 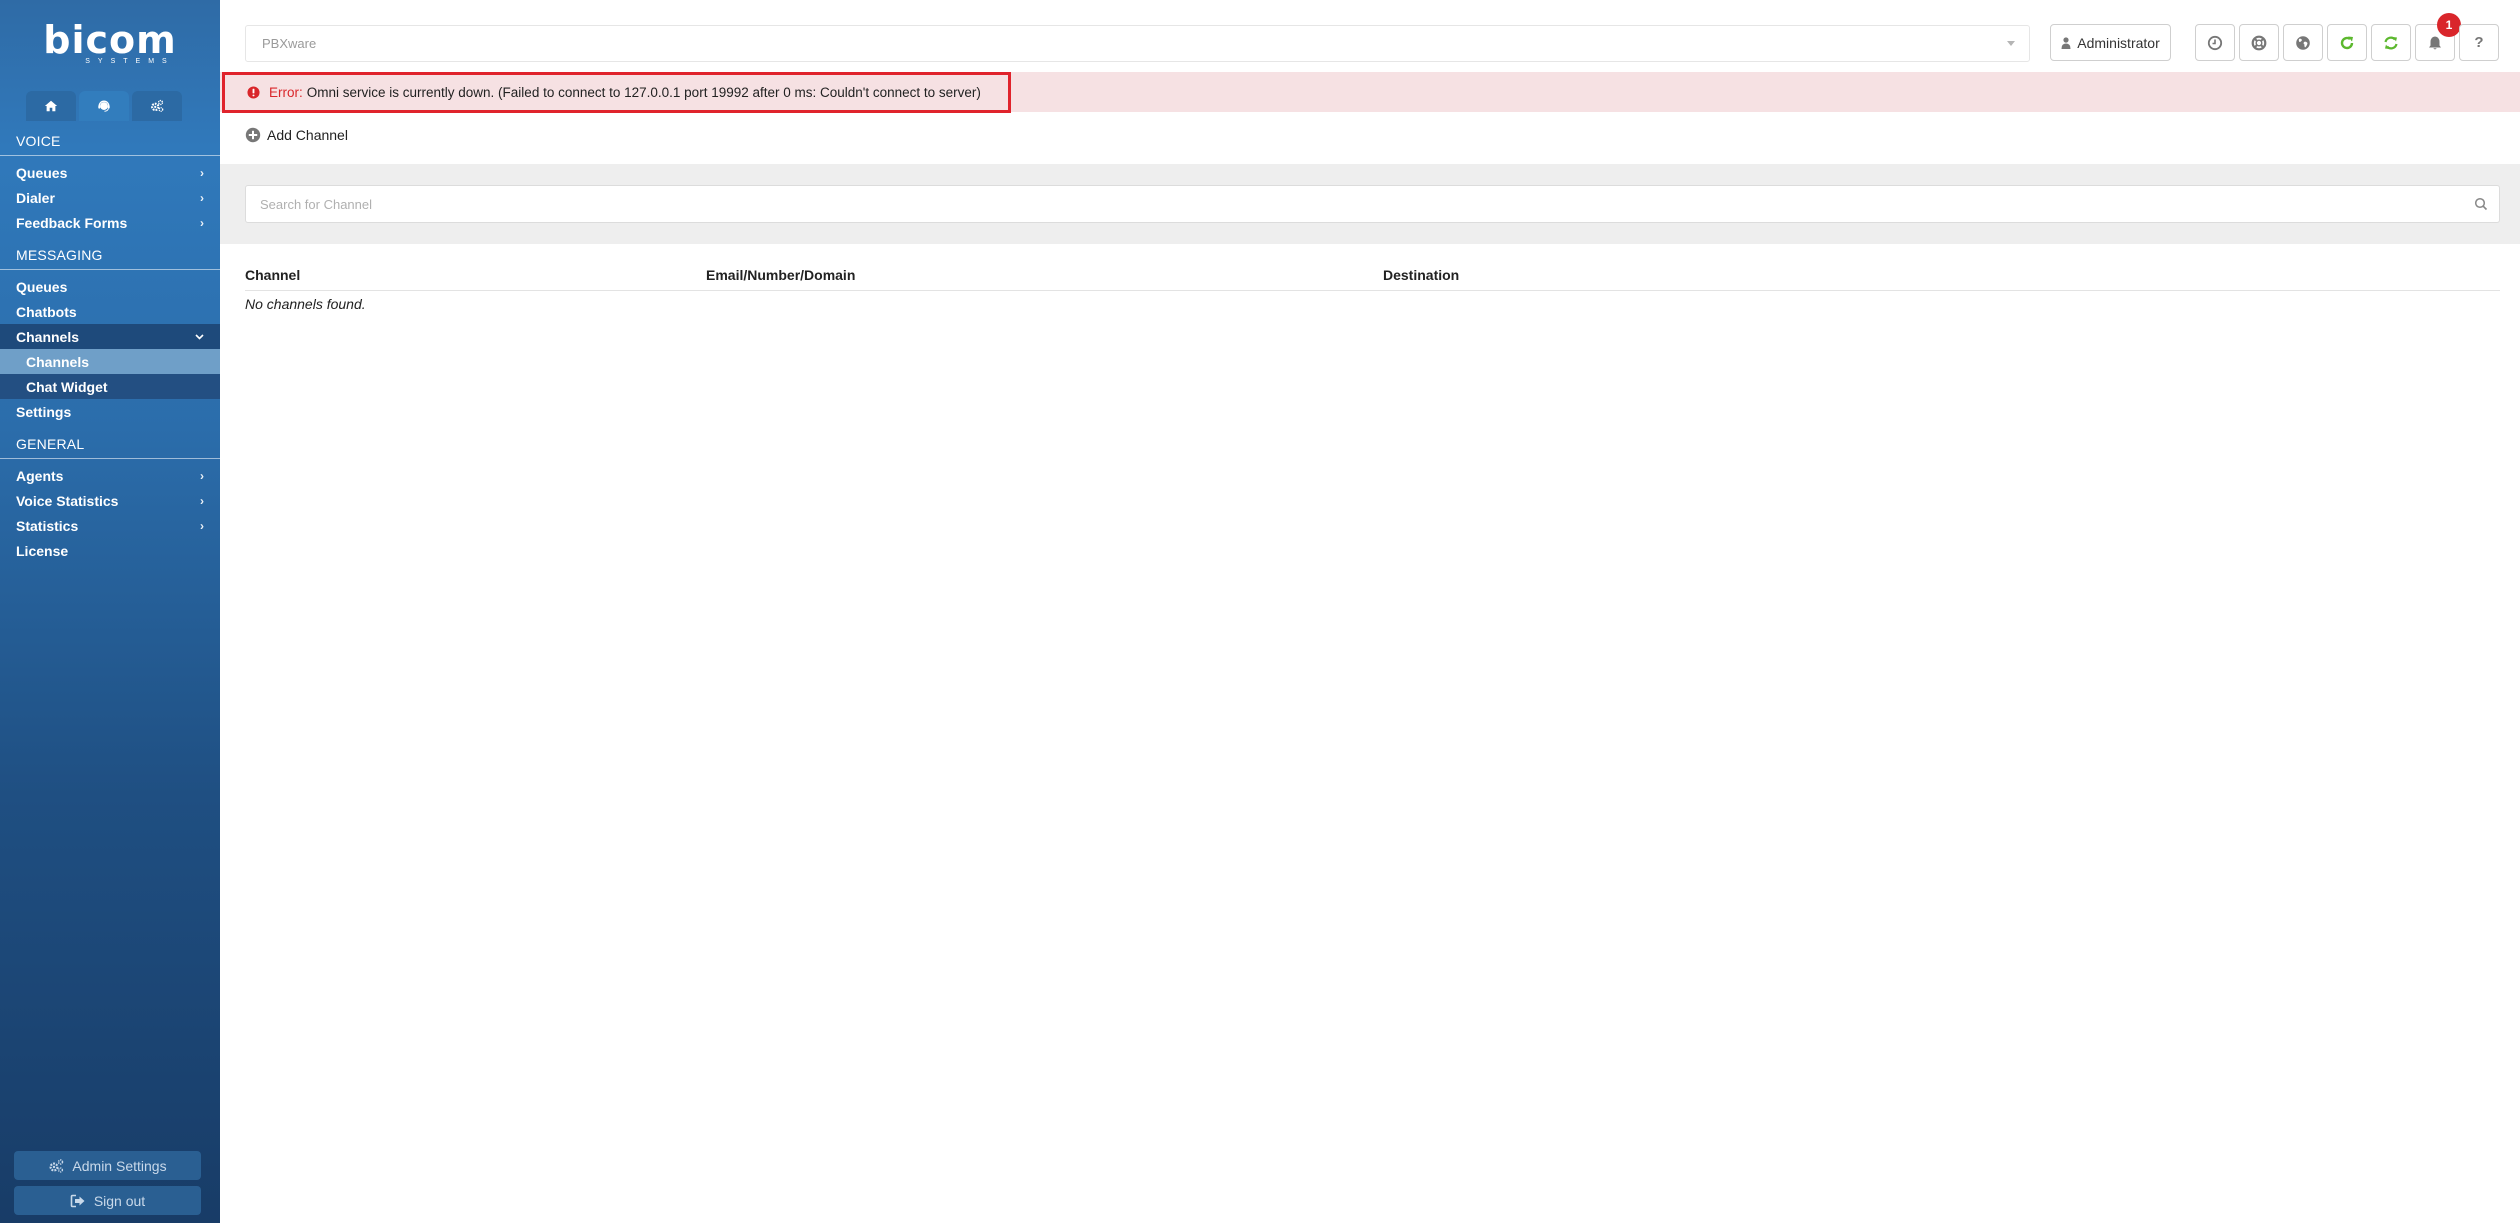 What do you see at coordinates (2481, 204) in the screenshot?
I see `search-icon` at bounding box center [2481, 204].